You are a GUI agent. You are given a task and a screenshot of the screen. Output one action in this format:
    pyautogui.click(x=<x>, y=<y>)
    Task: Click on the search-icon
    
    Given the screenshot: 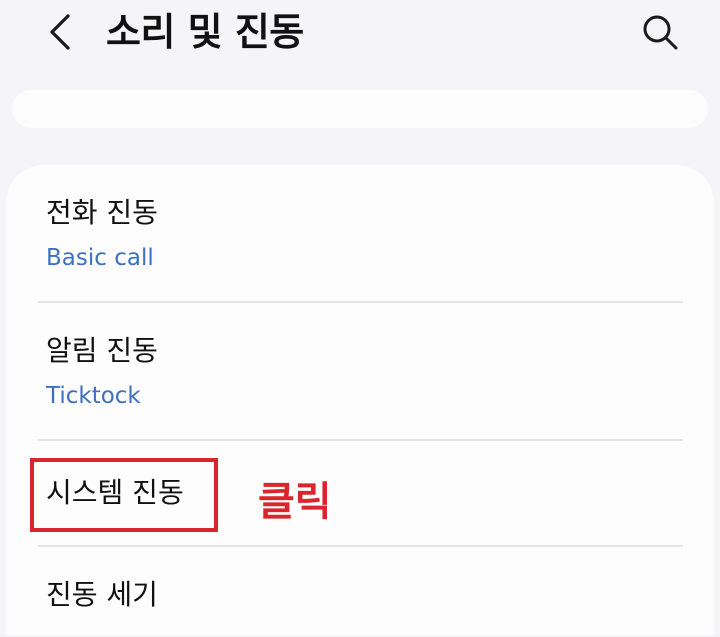 What is the action you would take?
    pyautogui.click(x=660, y=32)
    